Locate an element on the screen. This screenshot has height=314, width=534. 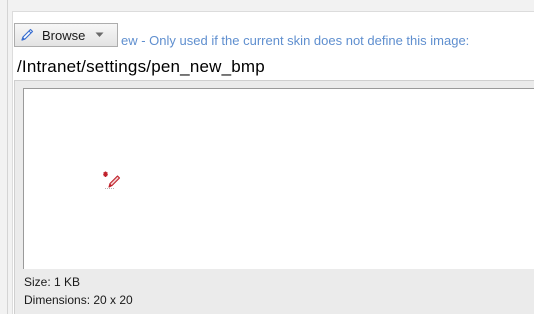
chevron-down-icon is located at coordinates (99, 35).